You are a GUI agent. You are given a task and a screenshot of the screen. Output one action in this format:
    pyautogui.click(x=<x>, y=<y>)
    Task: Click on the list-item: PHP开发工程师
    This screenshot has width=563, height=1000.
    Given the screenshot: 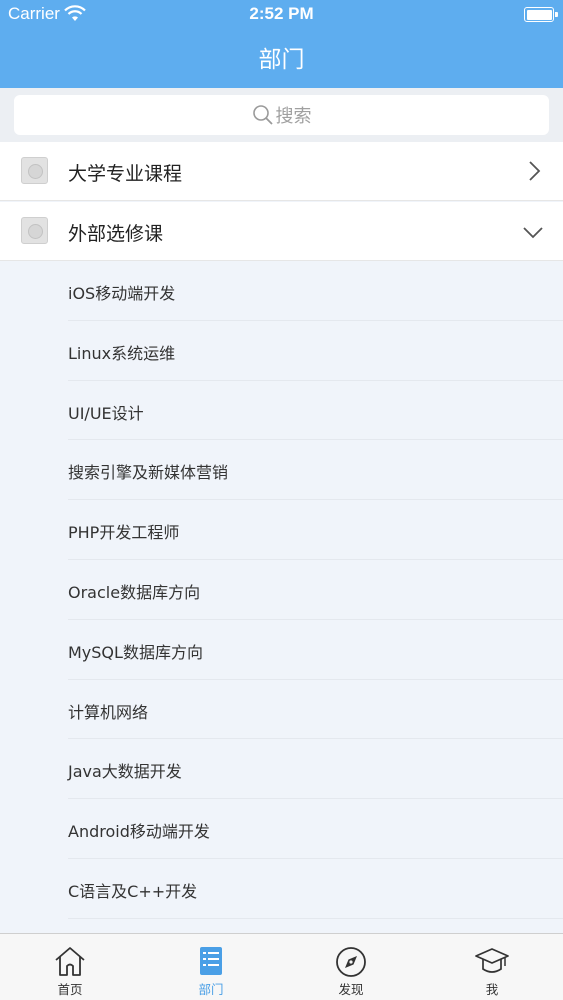 What is the action you would take?
    pyautogui.click(x=315, y=530)
    